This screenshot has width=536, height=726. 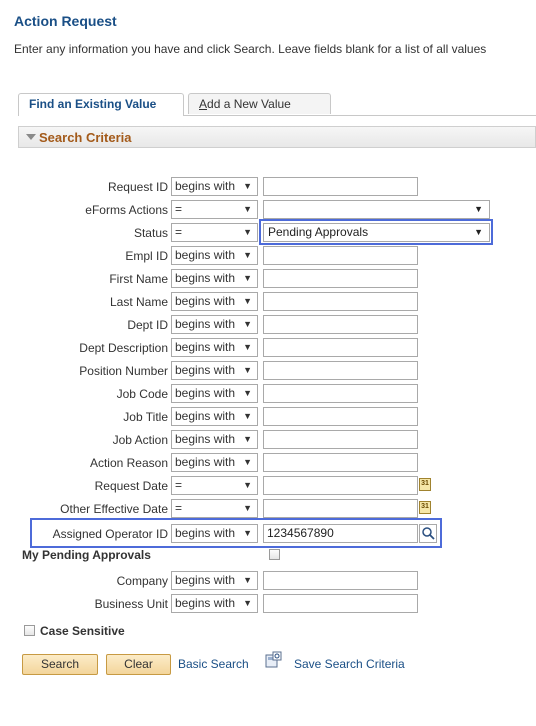 What do you see at coordinates (138, 302) in the screenshot?
I see `last-name-label: Last Name` at bounding box center [138, 302].